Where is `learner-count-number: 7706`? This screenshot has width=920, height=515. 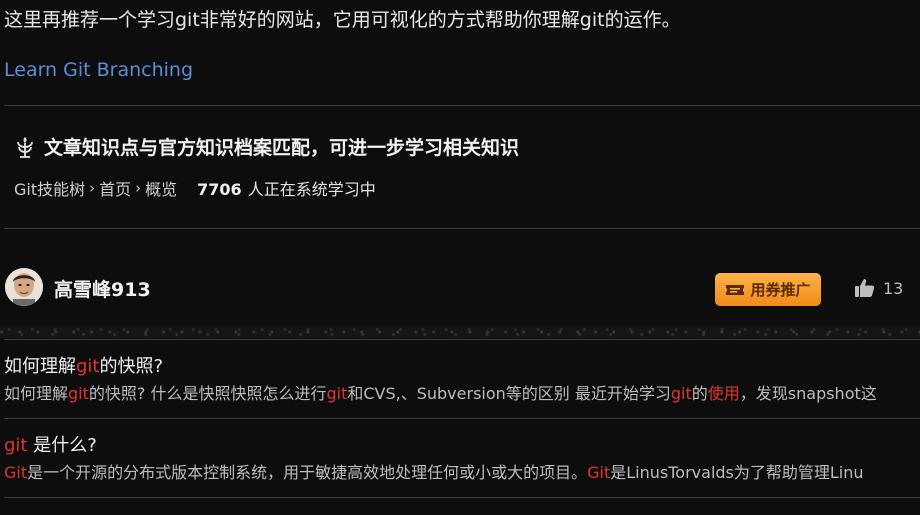
learner-count-number: 7706 is located at coordinates (219, 189).